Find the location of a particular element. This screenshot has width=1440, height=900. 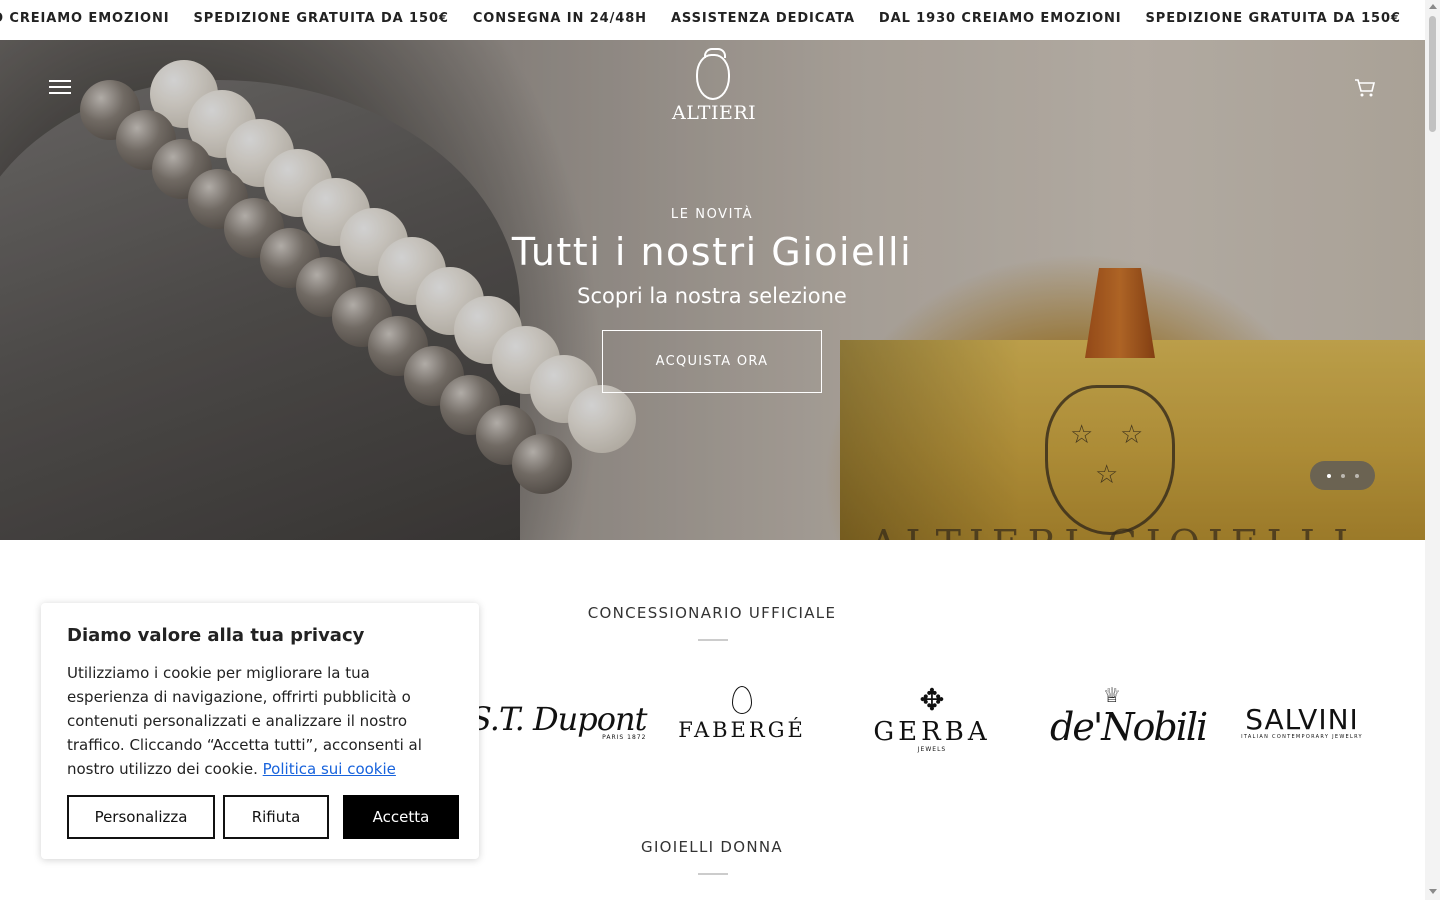

brand-name: de'Nobili is located at coordinates (1129, 727).